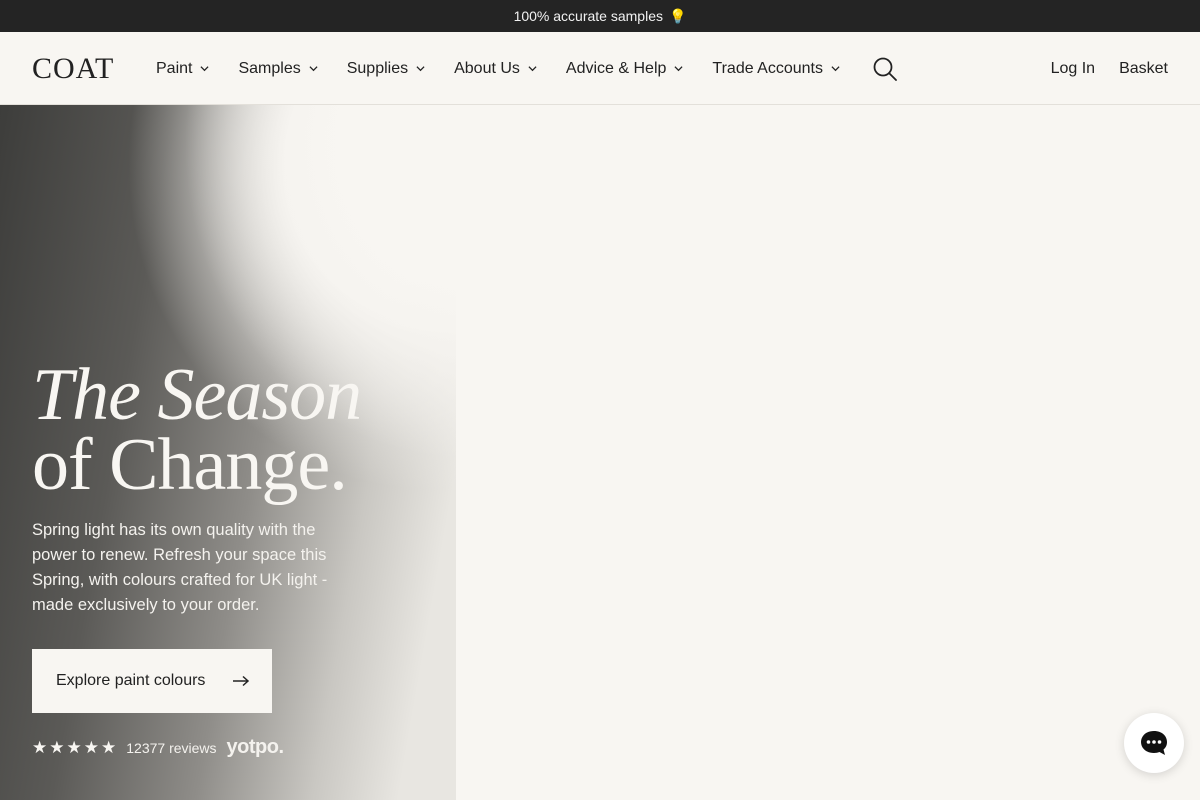  What do you see at coordinates (588, 16) in the screenshot?
I see `announcement-text: 100% accurate samples` at bounding box center [588, 16].